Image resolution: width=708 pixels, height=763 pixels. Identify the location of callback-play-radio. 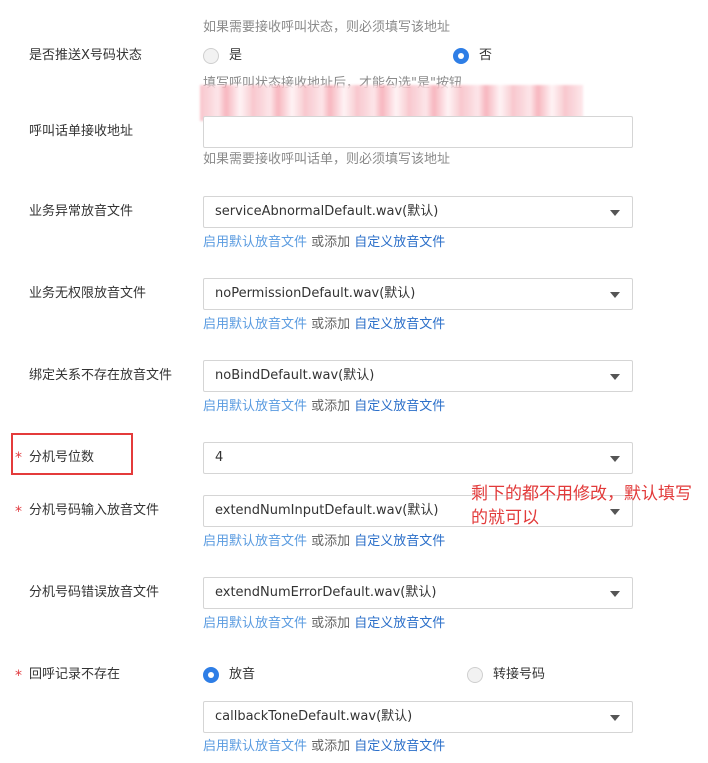
(211, 675).